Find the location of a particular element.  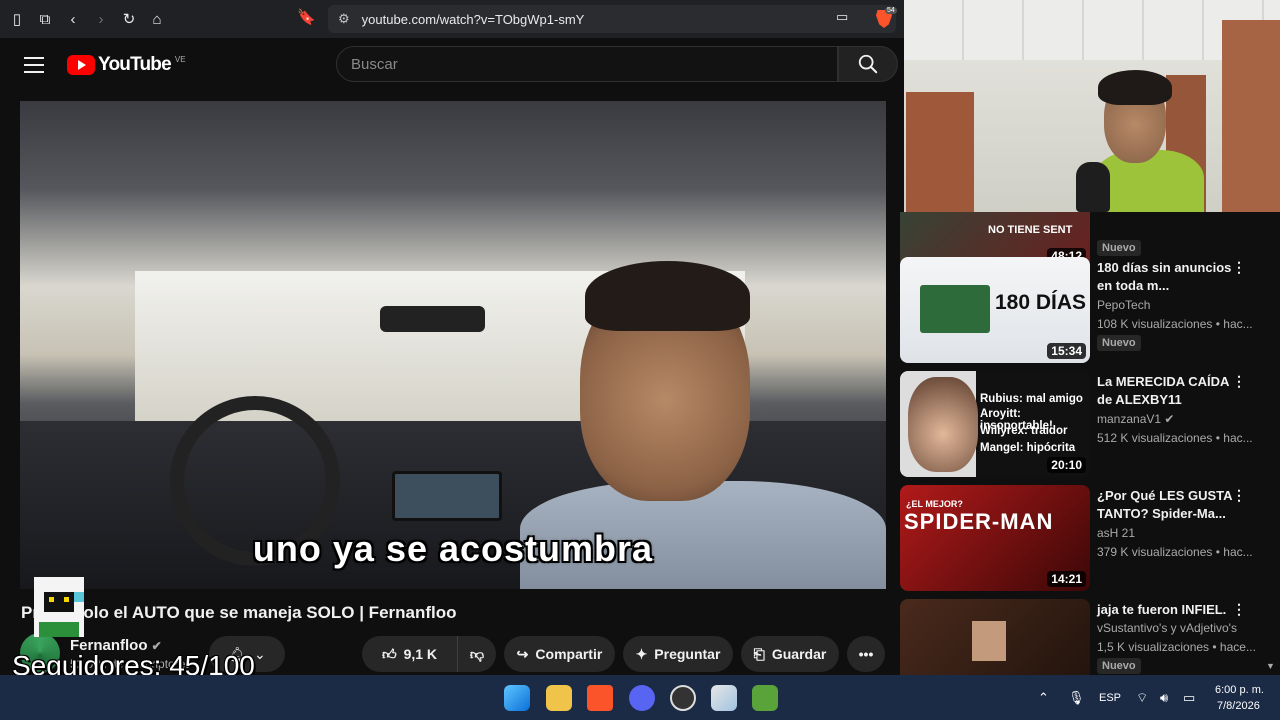

shield-count-badge: 54 is located at coordinates (891, 10).